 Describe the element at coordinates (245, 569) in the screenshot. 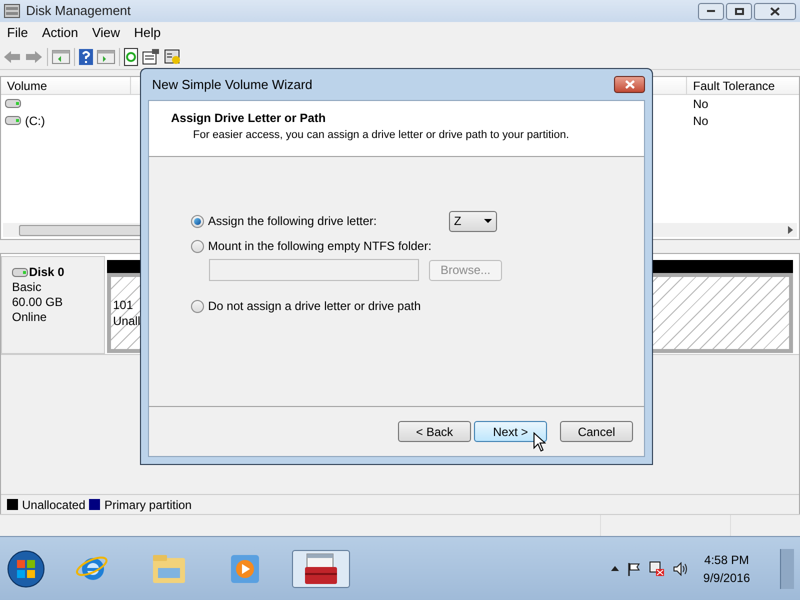

I see `media-player-icon` at that location.